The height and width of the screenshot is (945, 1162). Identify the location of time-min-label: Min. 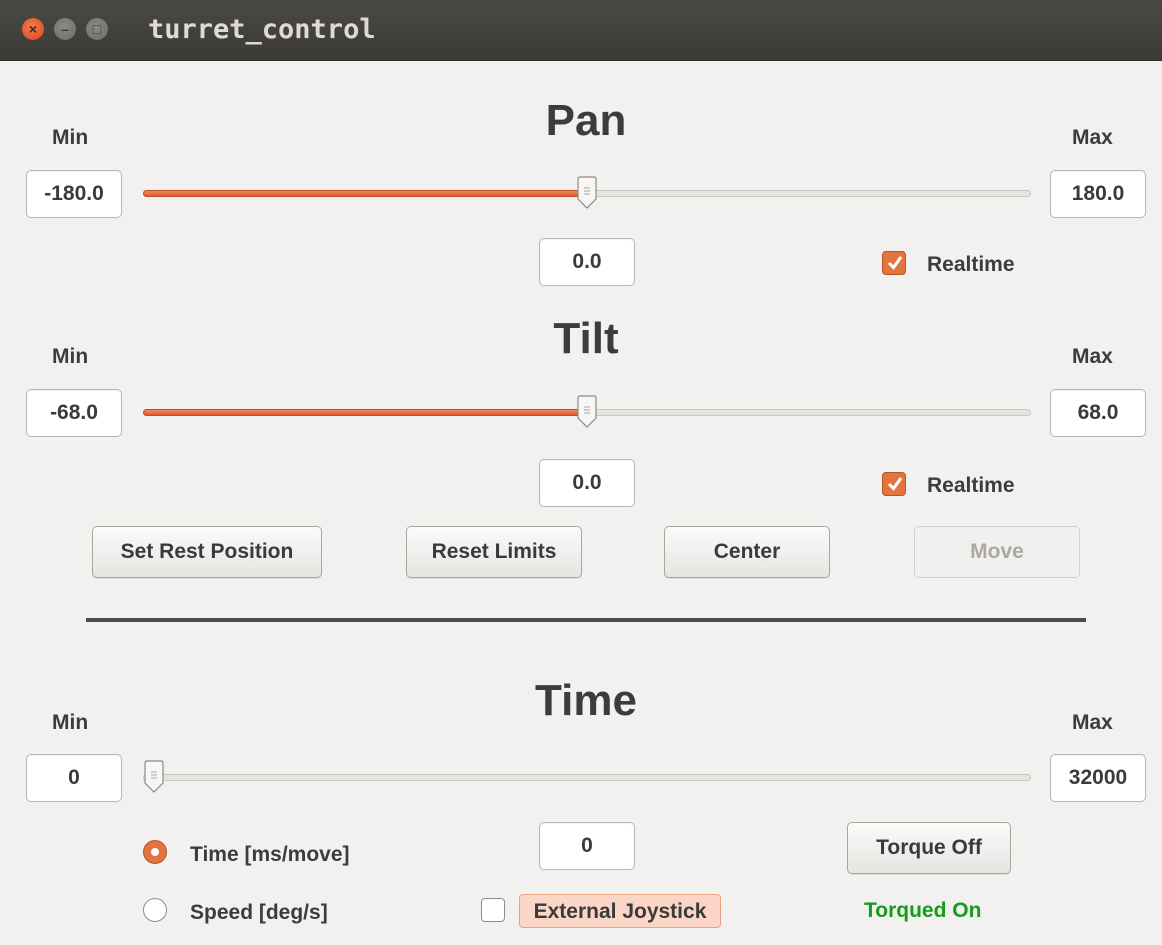
(70, 722).